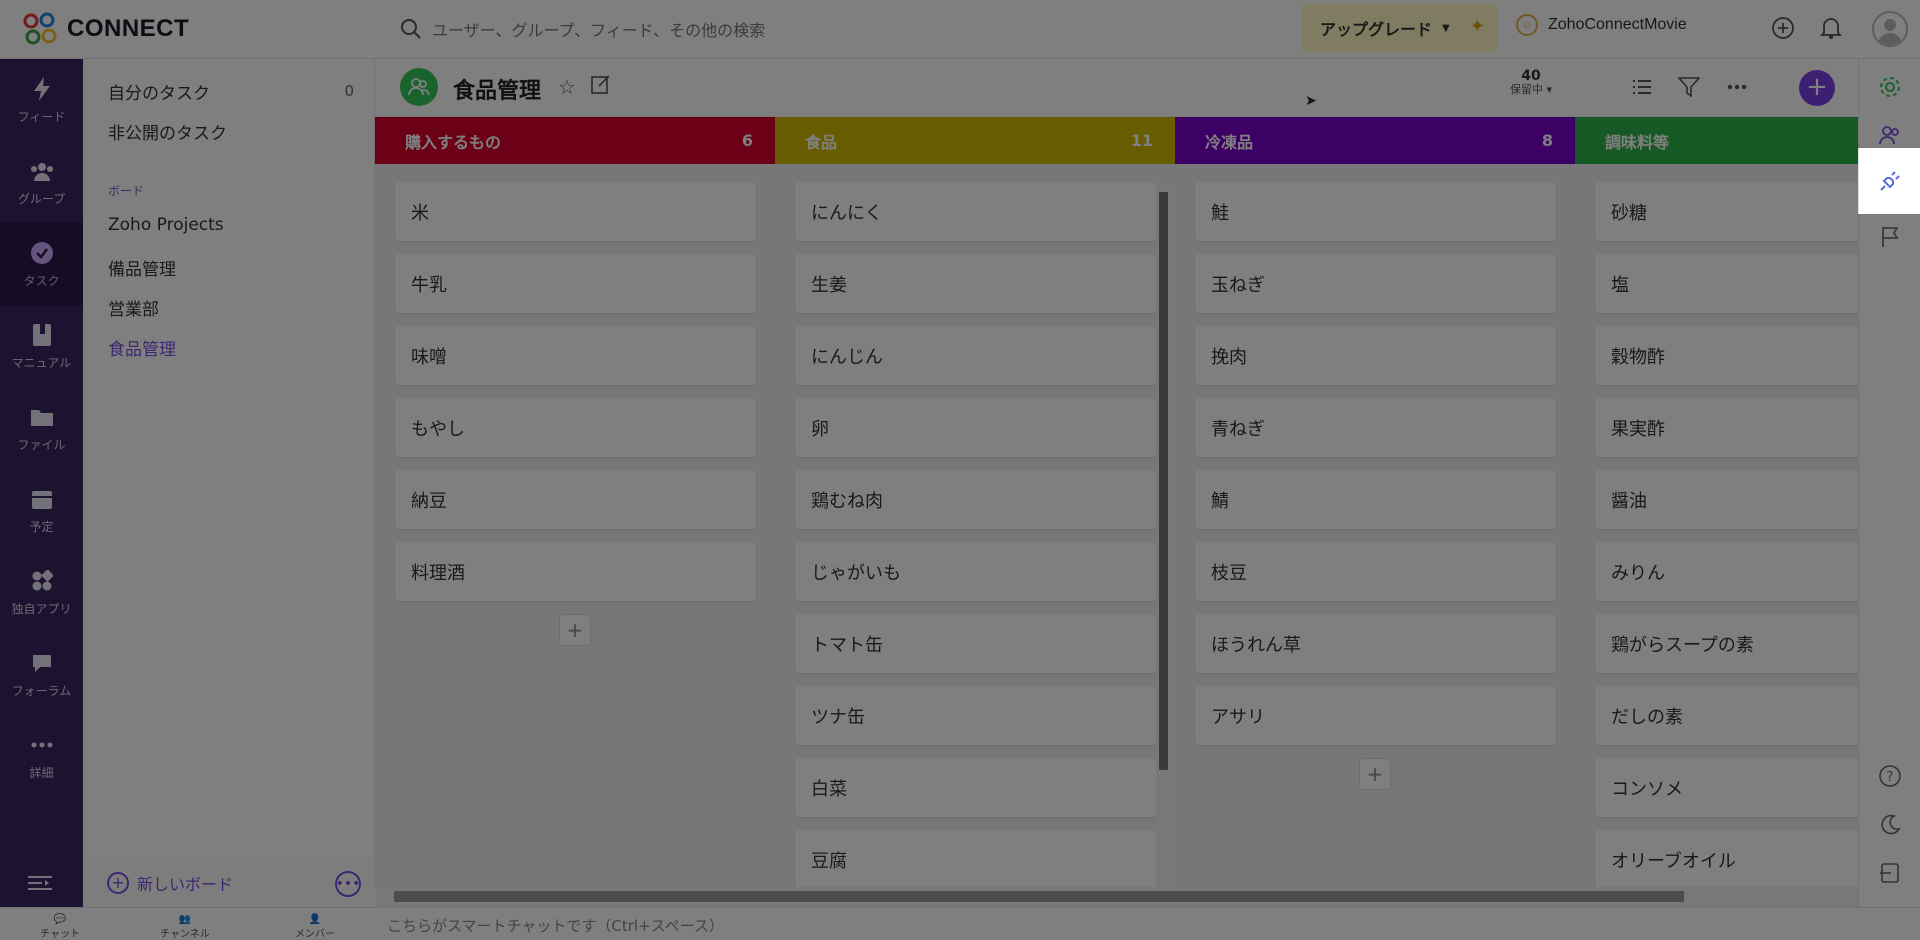  Describe the element at coordinates (1375, 571) in the screenshot. I see `task-card: 枝豆` at that location.